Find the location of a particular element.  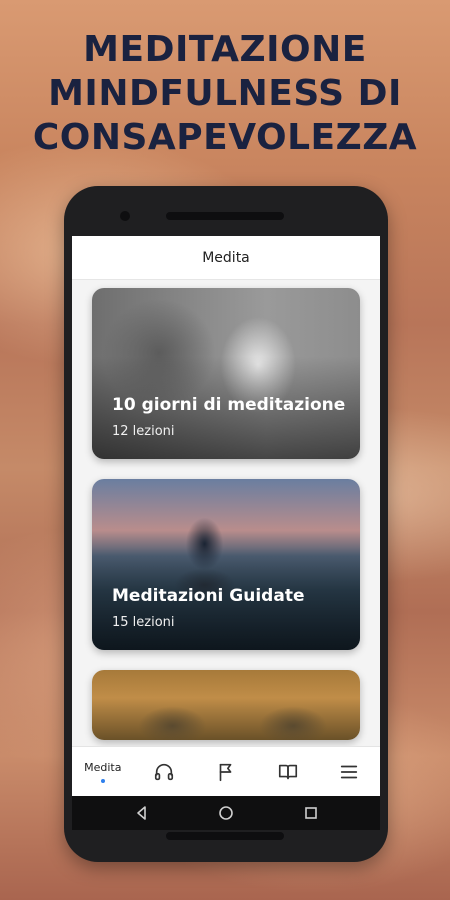

android-nav-bar is located at coordinates (226, 813).